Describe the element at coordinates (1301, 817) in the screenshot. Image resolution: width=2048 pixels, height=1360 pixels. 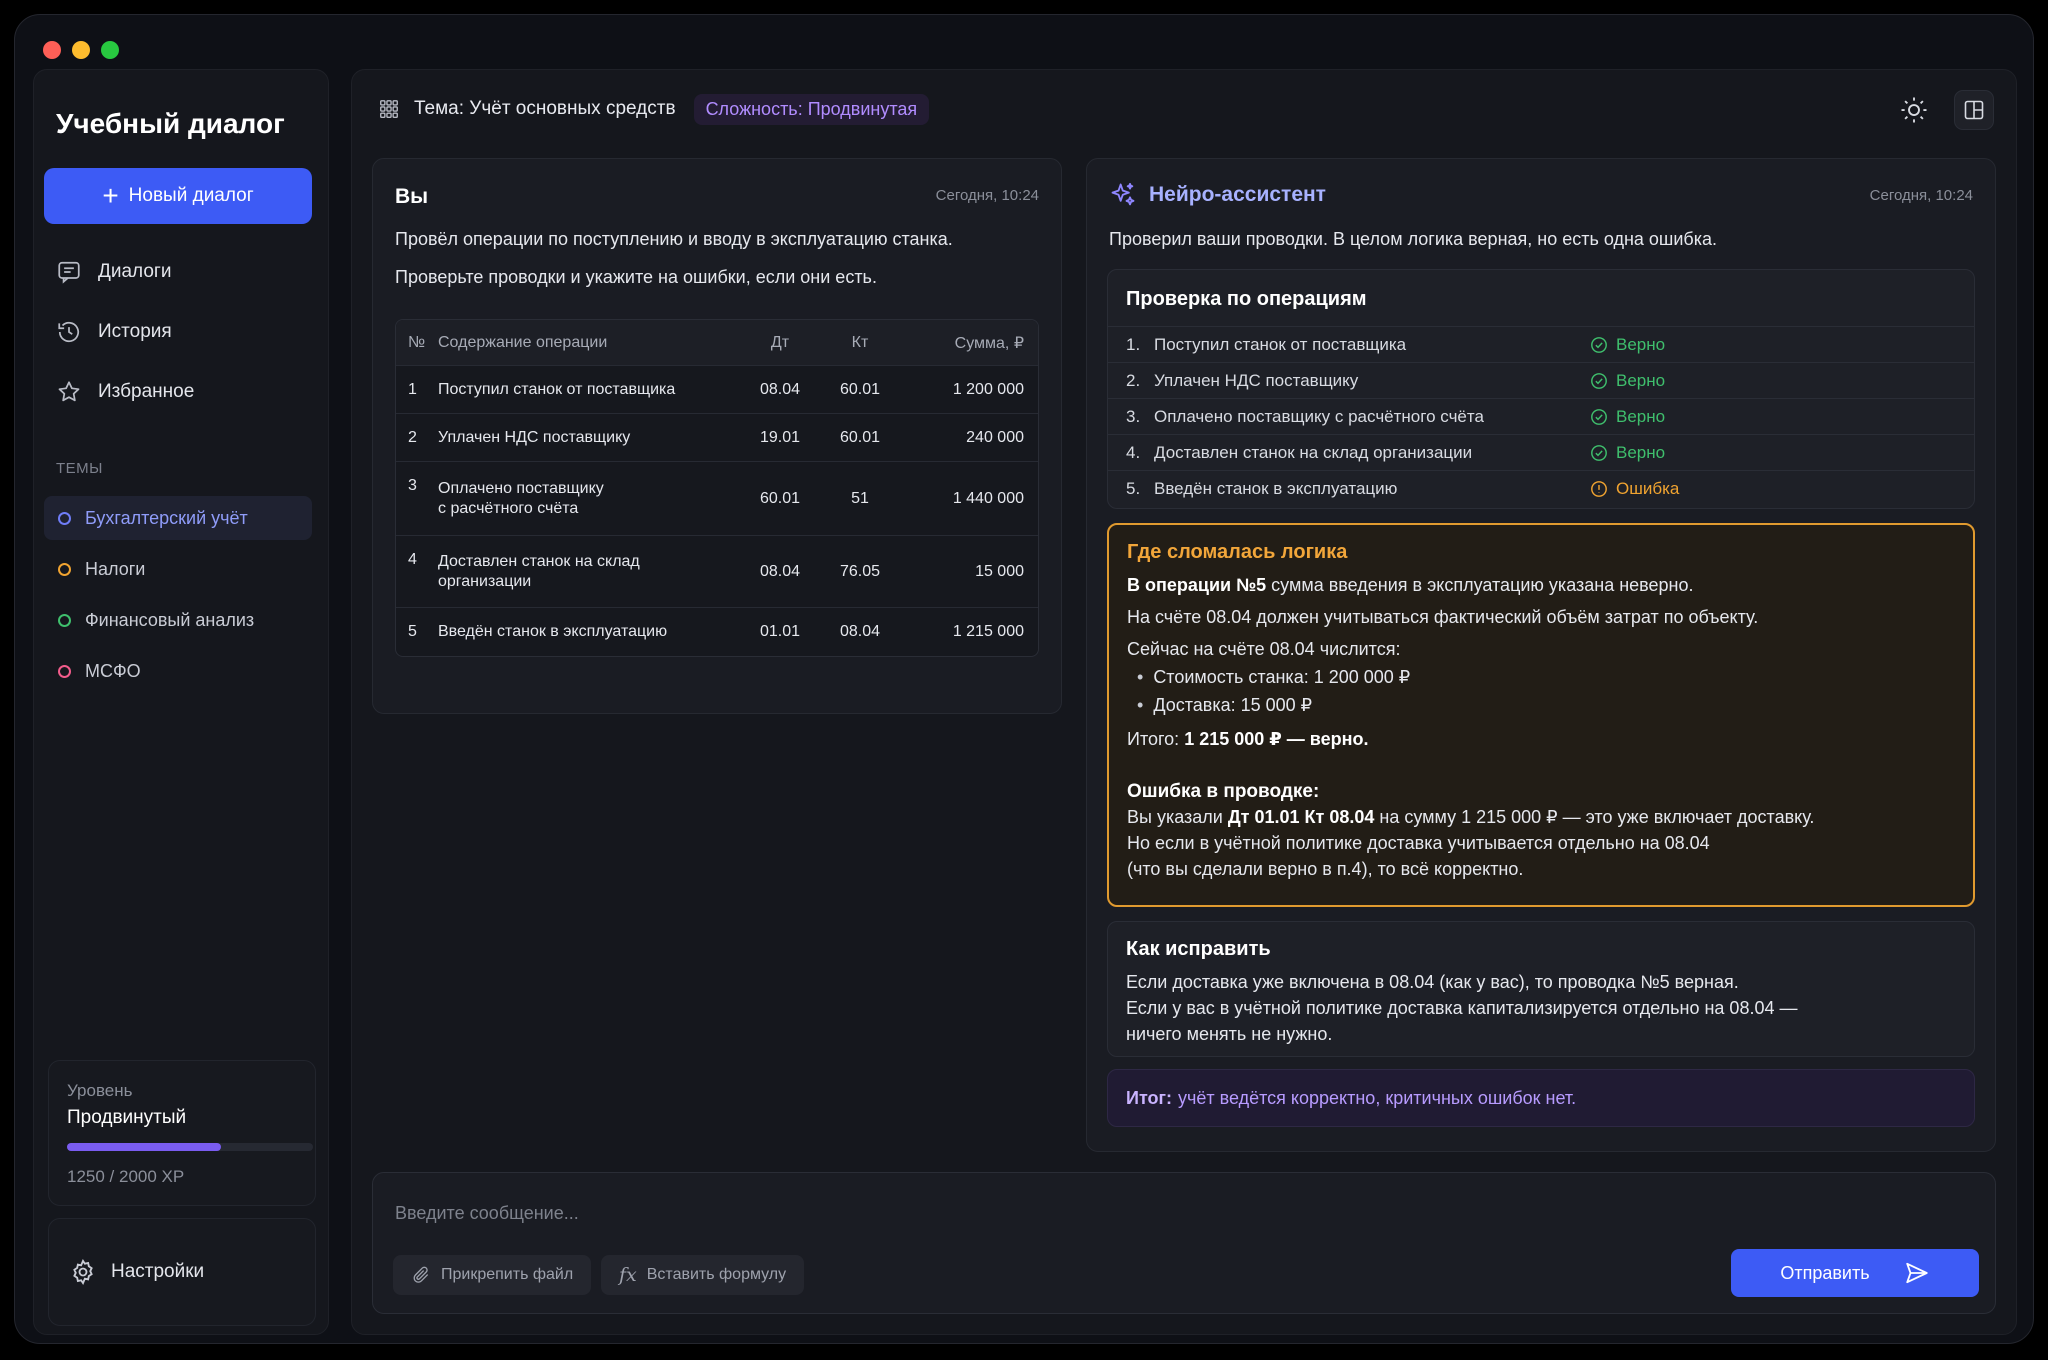
I see `bold-text: Дт 01.01 Кт 08.04` at that location.